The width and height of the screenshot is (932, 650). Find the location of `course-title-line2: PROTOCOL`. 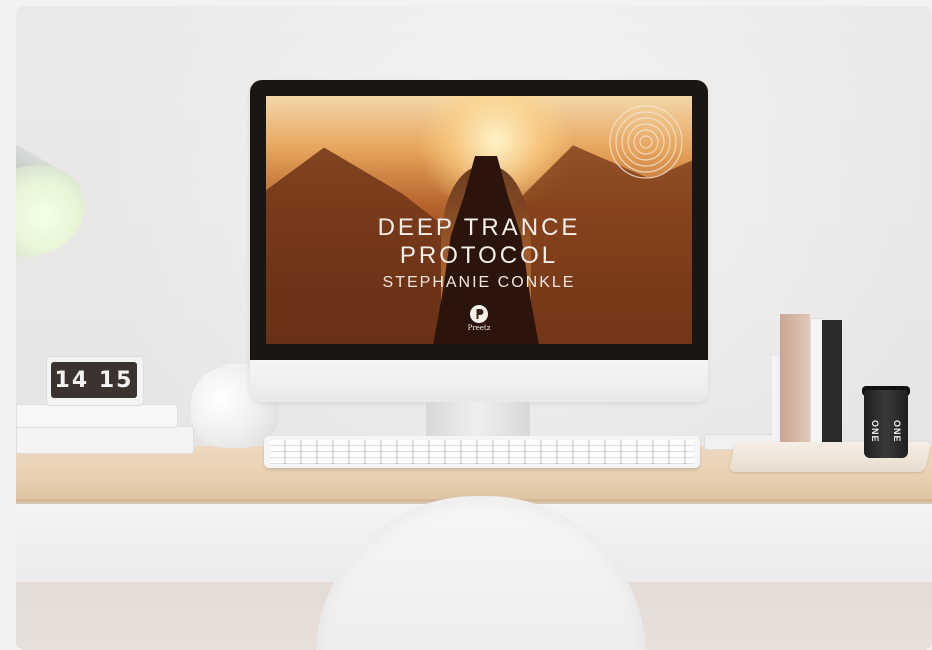

course-title-line2: PROTOCOL is located at coordinates (479, 255).